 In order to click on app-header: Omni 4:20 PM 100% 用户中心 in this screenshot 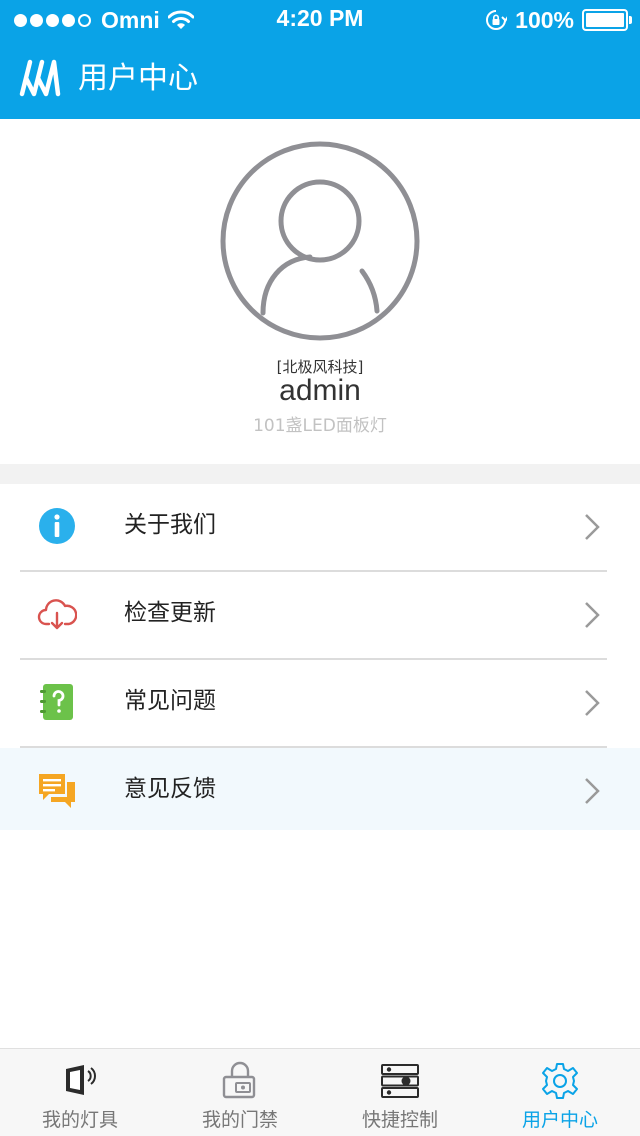, I will do `click(320, 59)`.